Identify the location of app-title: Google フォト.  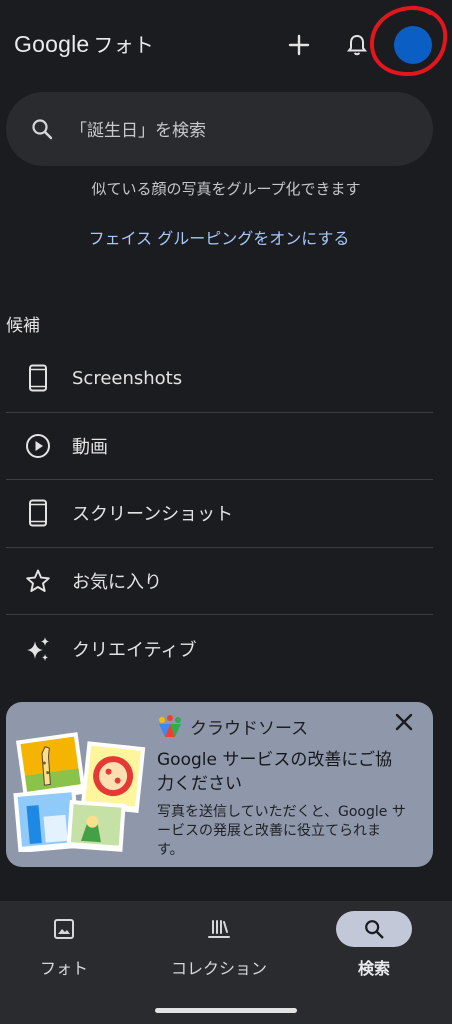
(84, 43).